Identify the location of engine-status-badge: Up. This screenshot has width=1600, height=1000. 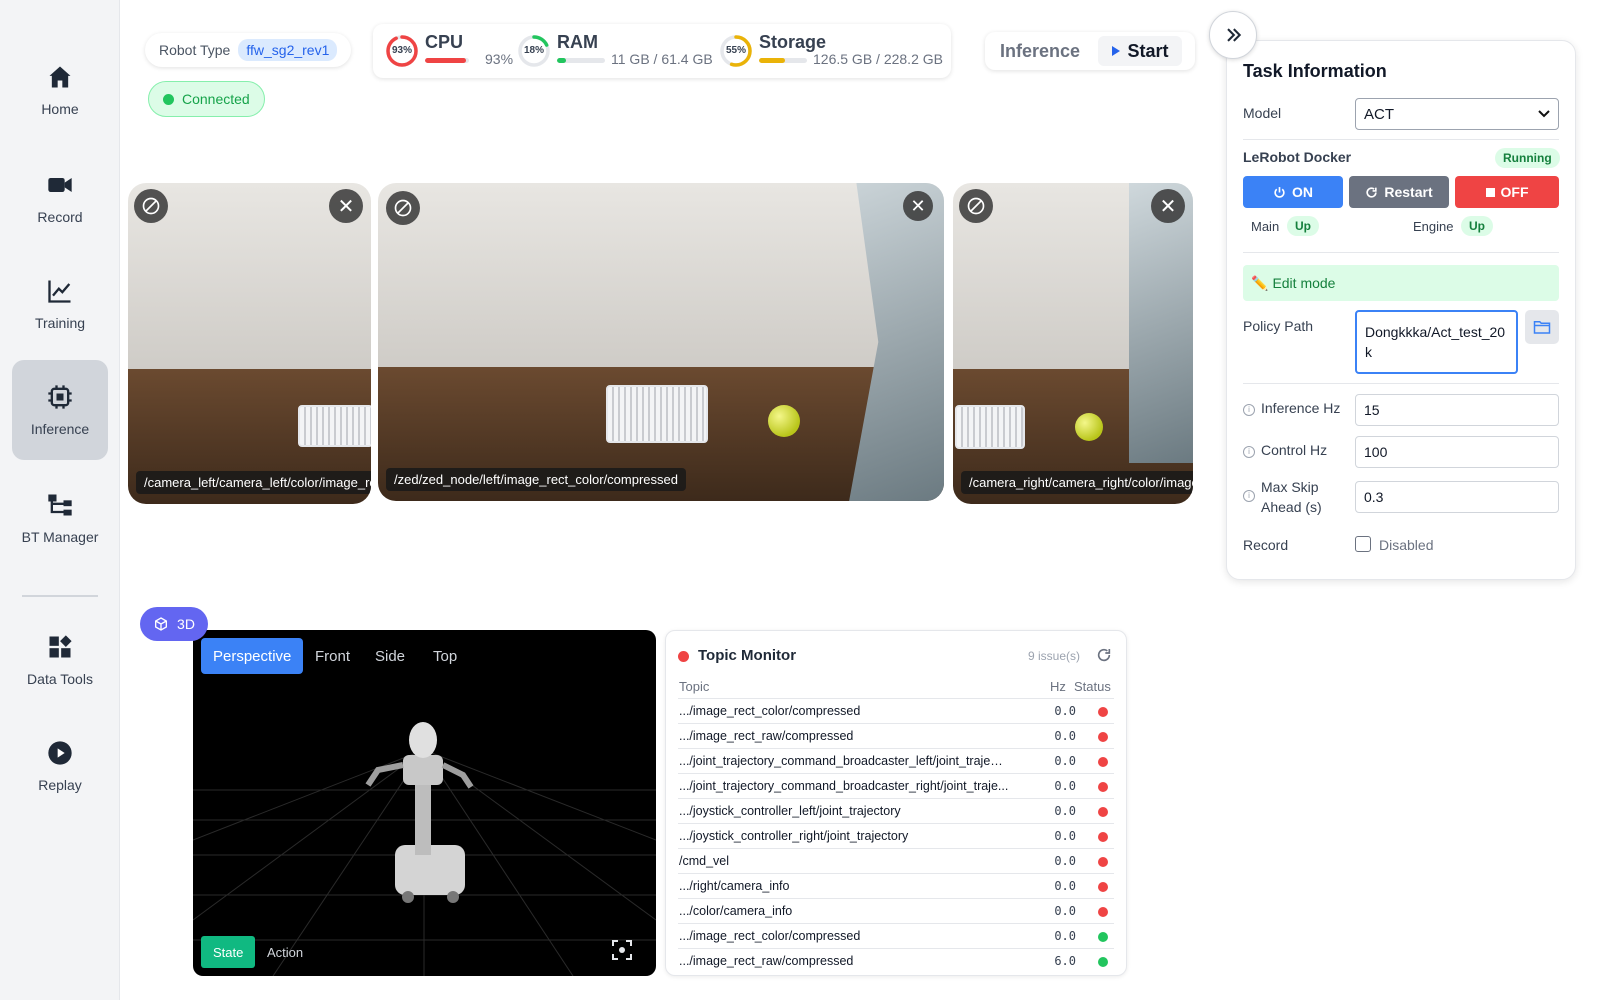
(1477, 226).